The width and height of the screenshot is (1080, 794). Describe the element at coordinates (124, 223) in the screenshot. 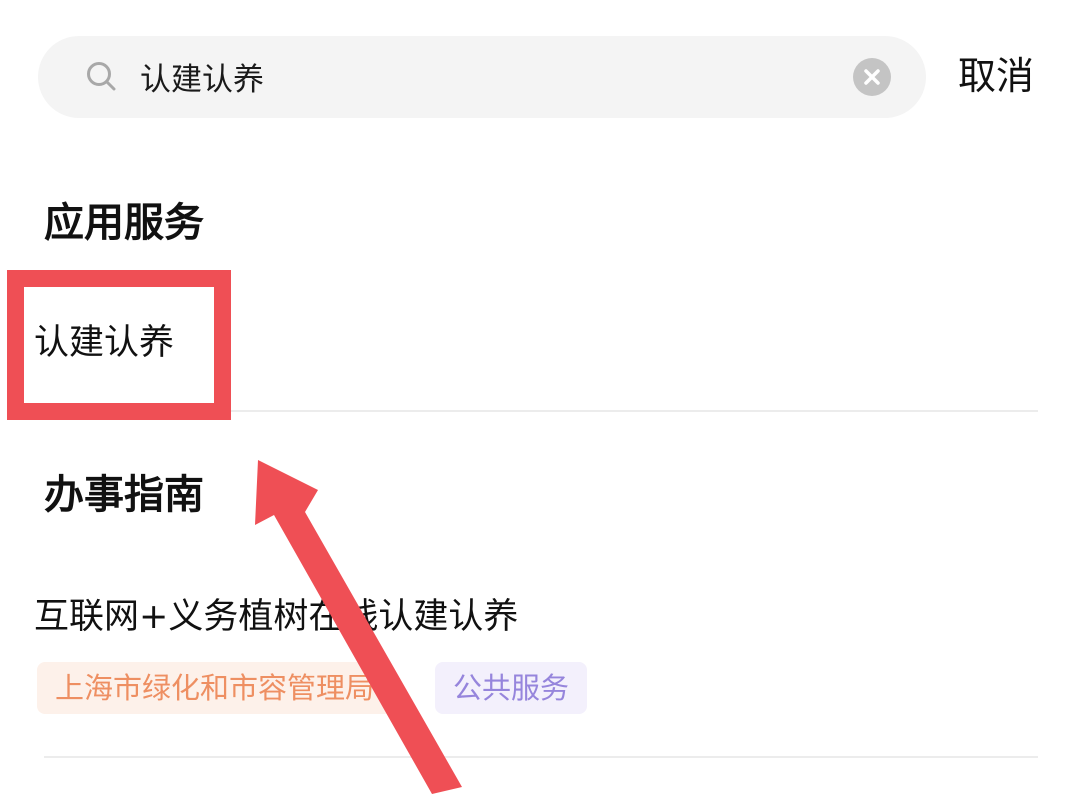

I see `section-title-apps: 应用服务` at that location.